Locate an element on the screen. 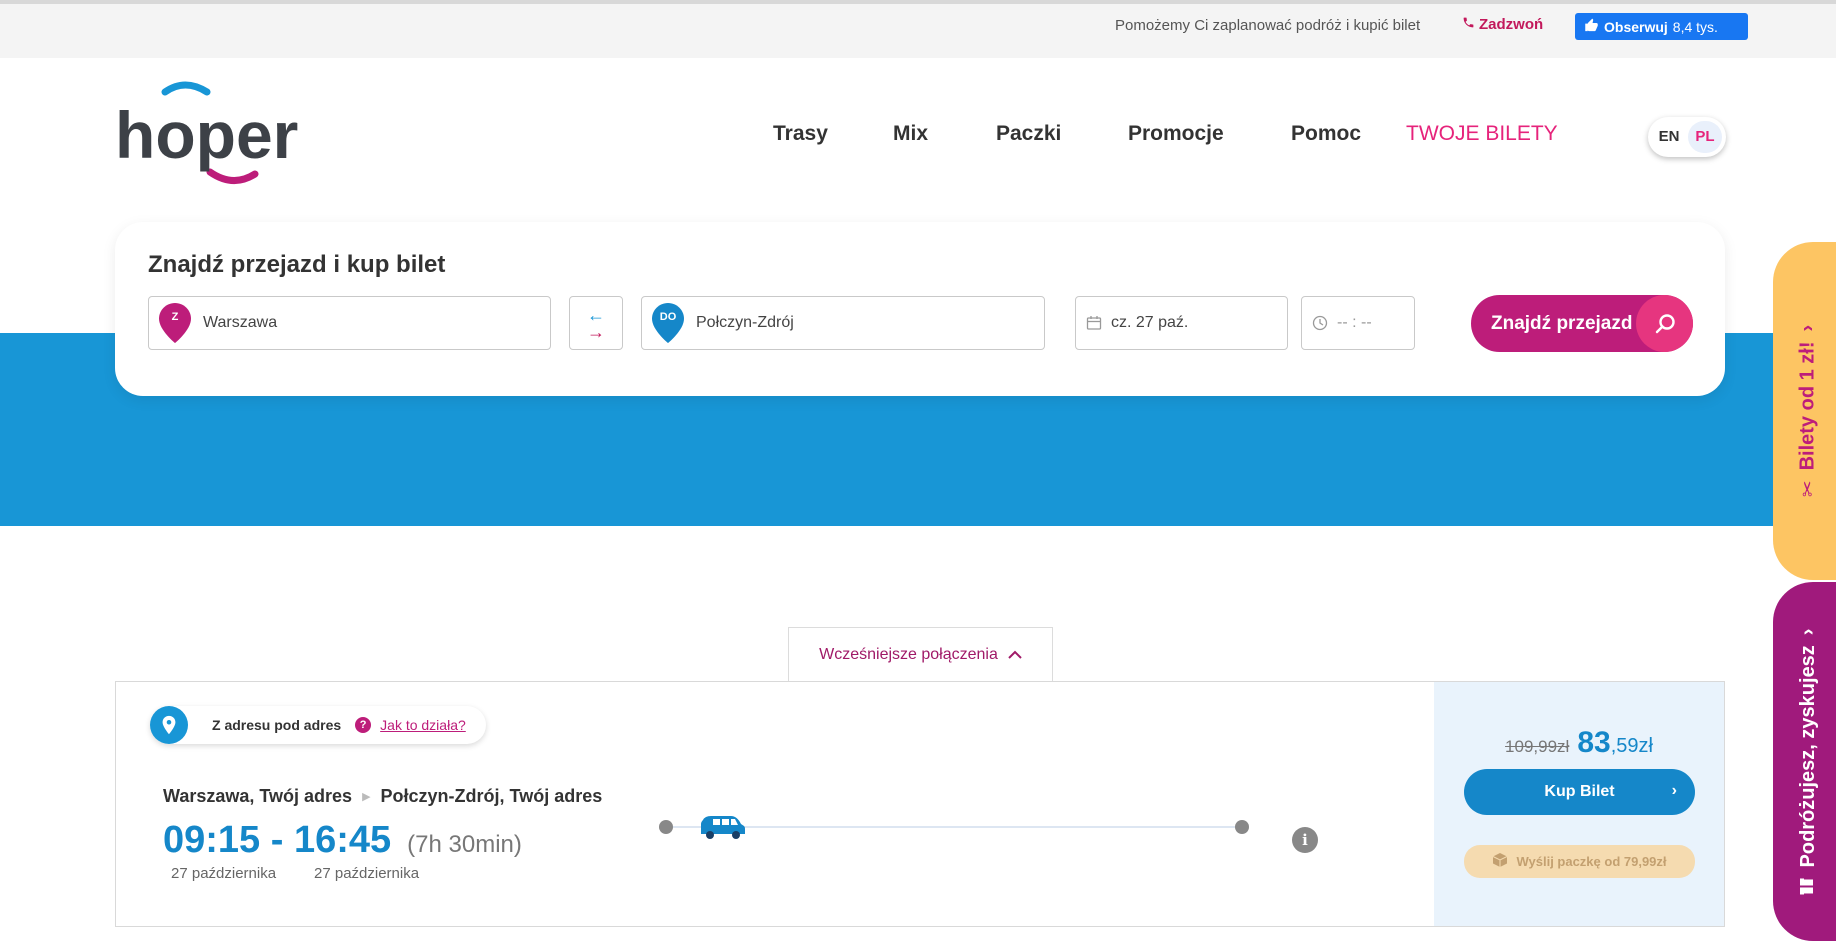 This screenshot has height=941, width=1836. call-link: Zadzwoń is located at coordinates (1502, 24).